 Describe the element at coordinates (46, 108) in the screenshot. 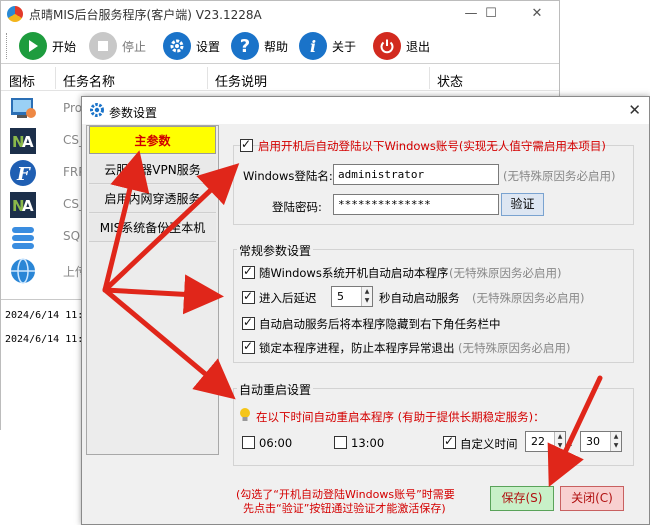

I see `task-row: Pro` at that location.